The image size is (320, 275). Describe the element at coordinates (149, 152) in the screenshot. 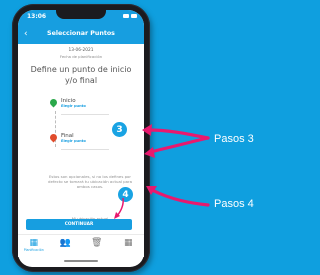

I see `step-3-arrowhead-lower` at that location.